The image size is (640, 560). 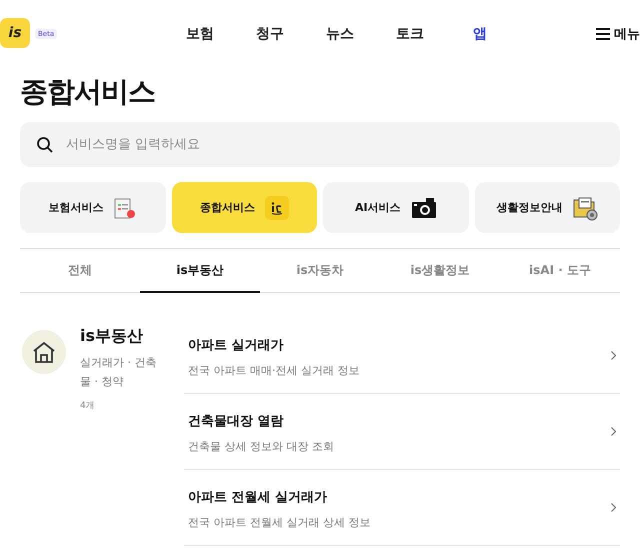 What do you see at coordinates (402, 508) in the screenshot?
I see `service-item: 아파트 전월세 실거래가 전국 아파트 전월세 실거래 상세 정보` at bounding box center [402, 508].